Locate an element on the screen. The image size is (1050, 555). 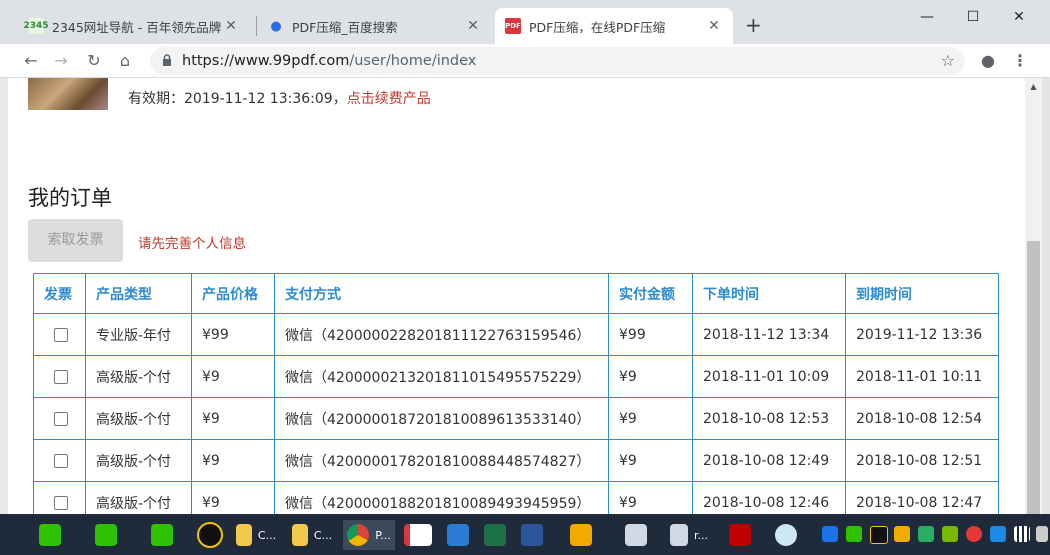
cell-payment: 微信（4200000228201811122763159546） is located at coordinates (441, 334).